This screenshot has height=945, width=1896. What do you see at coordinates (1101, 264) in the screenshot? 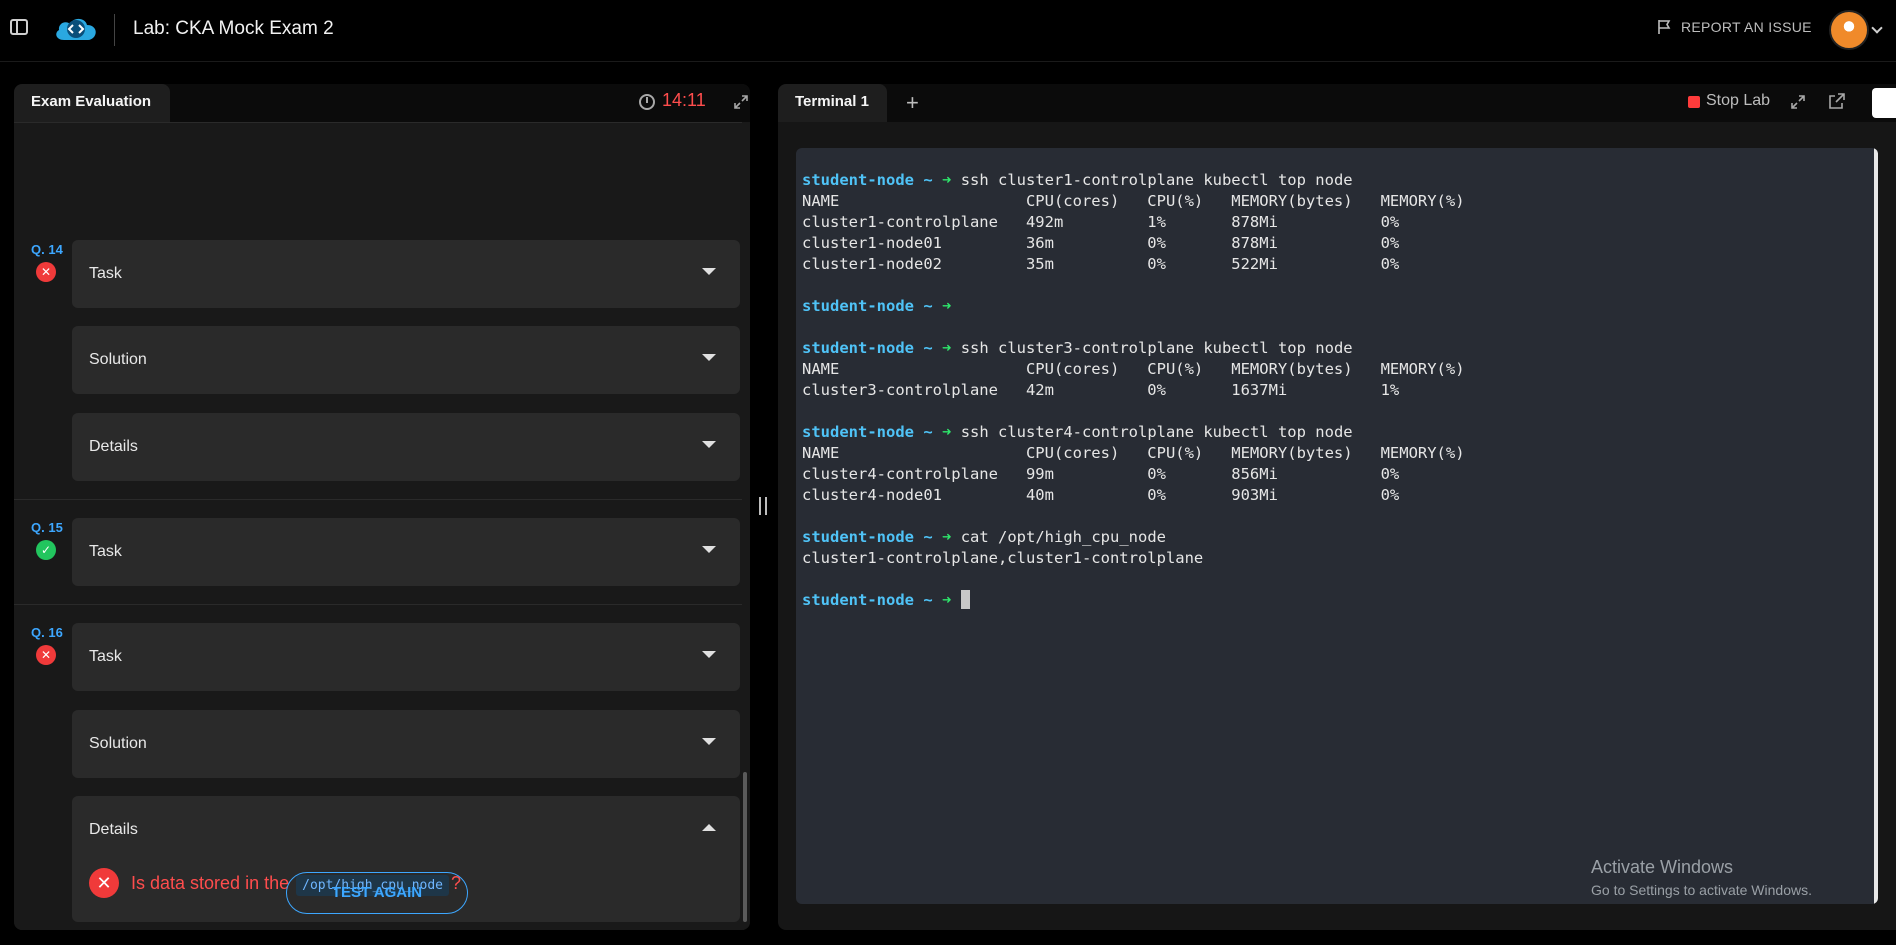
I see `terminal-output-line: cluster1-node02 35m 0% 522Mi 0%` at bounding box center [1101, 264].